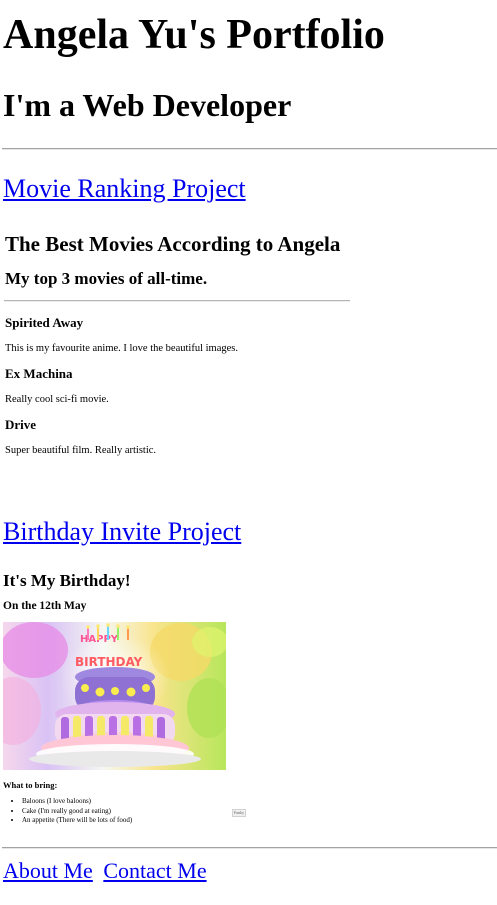  I want to click on movie-section-subtitle: My top 3 movies of all-time., so click(106, 278).